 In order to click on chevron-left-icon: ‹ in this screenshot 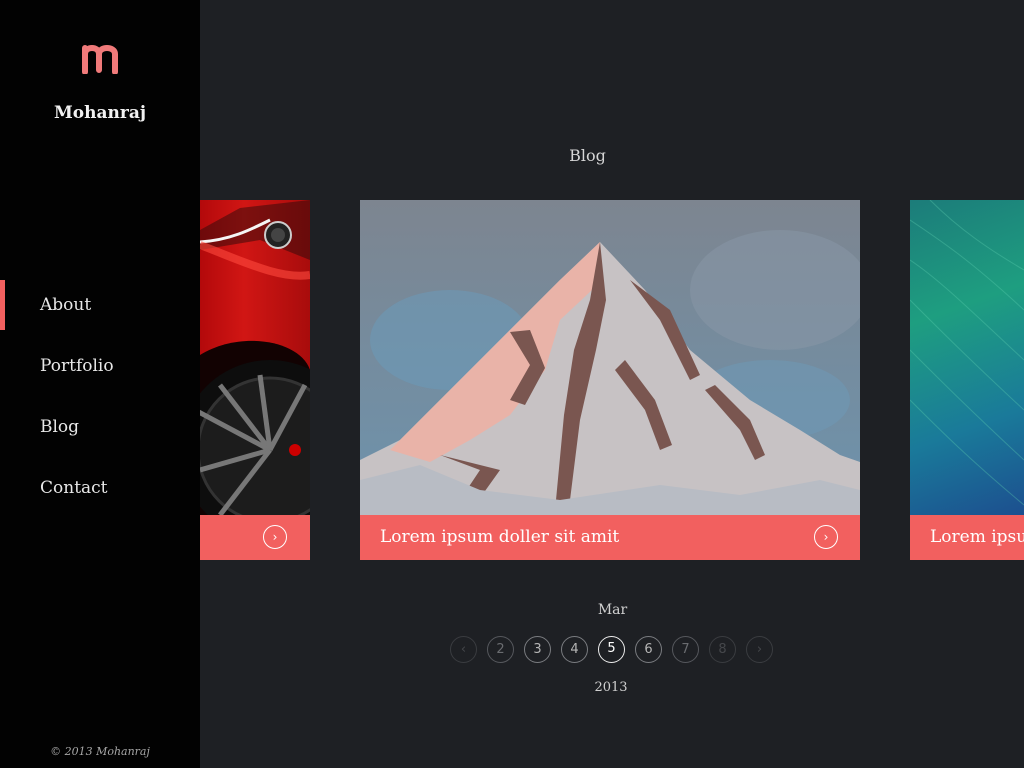, I will do `click(463, 649)`.